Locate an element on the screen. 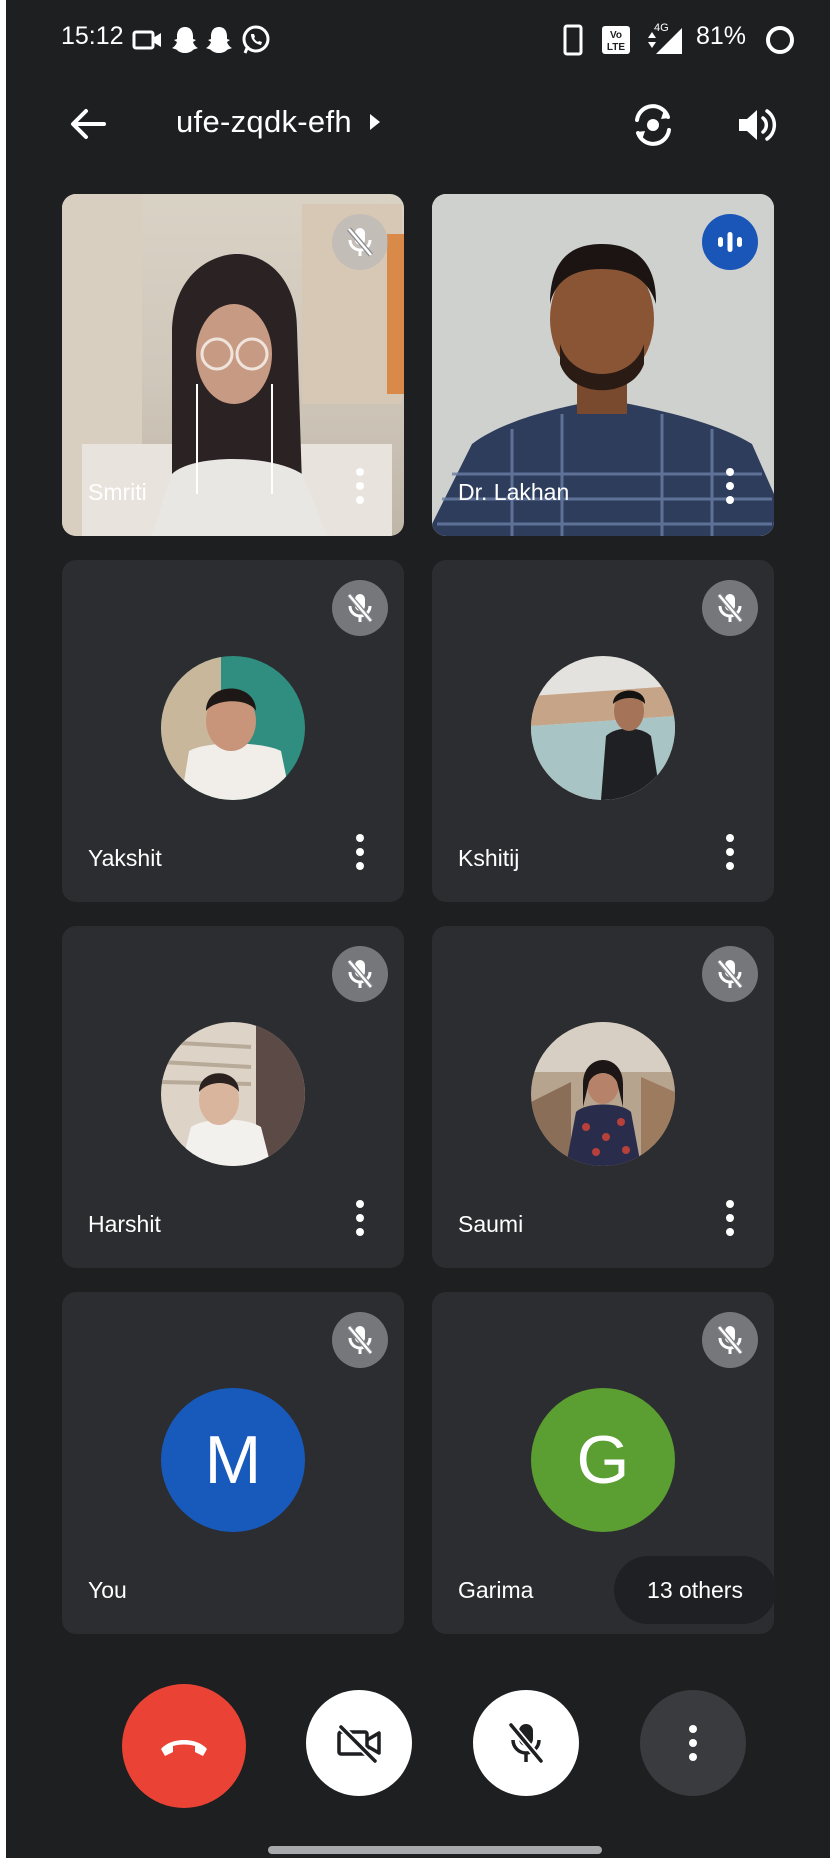  home-indicator is located at coordinates (435, 1850).